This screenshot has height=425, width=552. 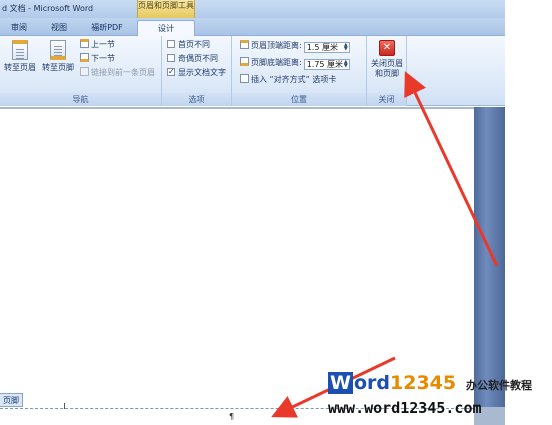 I want to click on context-tab-header-footer-tools: 页眉和页脚工具, so click(x=166, y=9).